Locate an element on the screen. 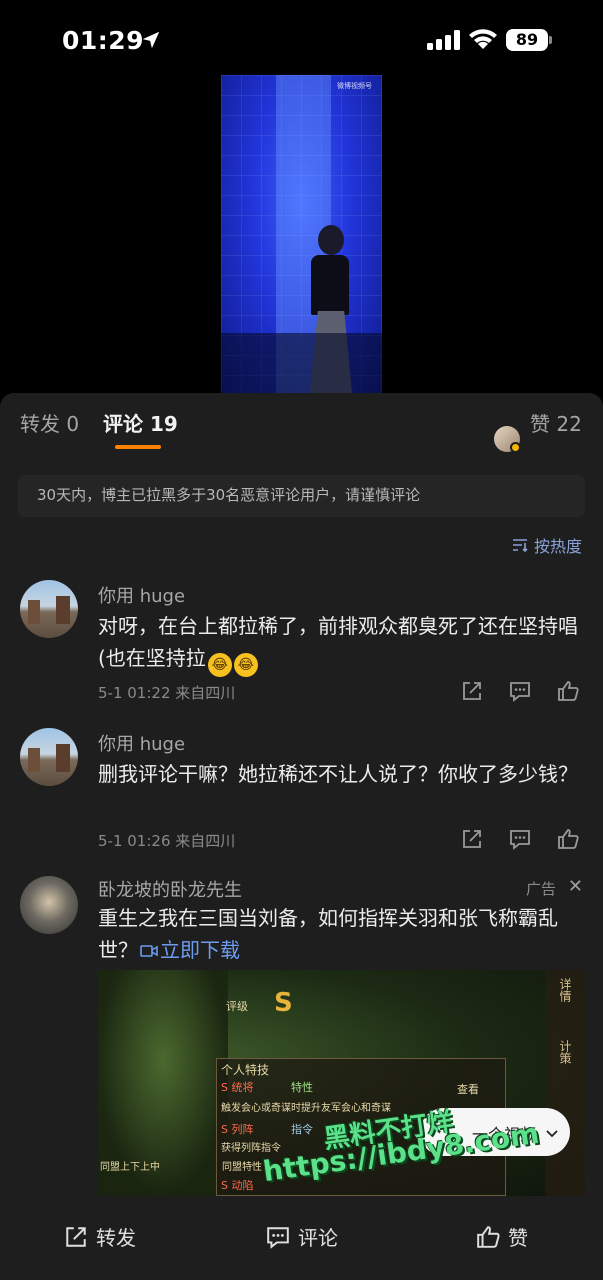 The image size is (603, 1280). ad-username: 卧龙坡的卧龙先生 is located at coordinates (170, 889).